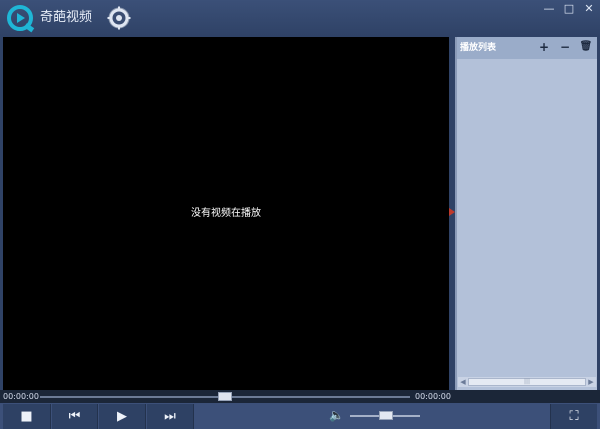 Image resolution: width=600 pixels, height=429 pixels. I want to click on maximize-button: □, so click(569, 9).